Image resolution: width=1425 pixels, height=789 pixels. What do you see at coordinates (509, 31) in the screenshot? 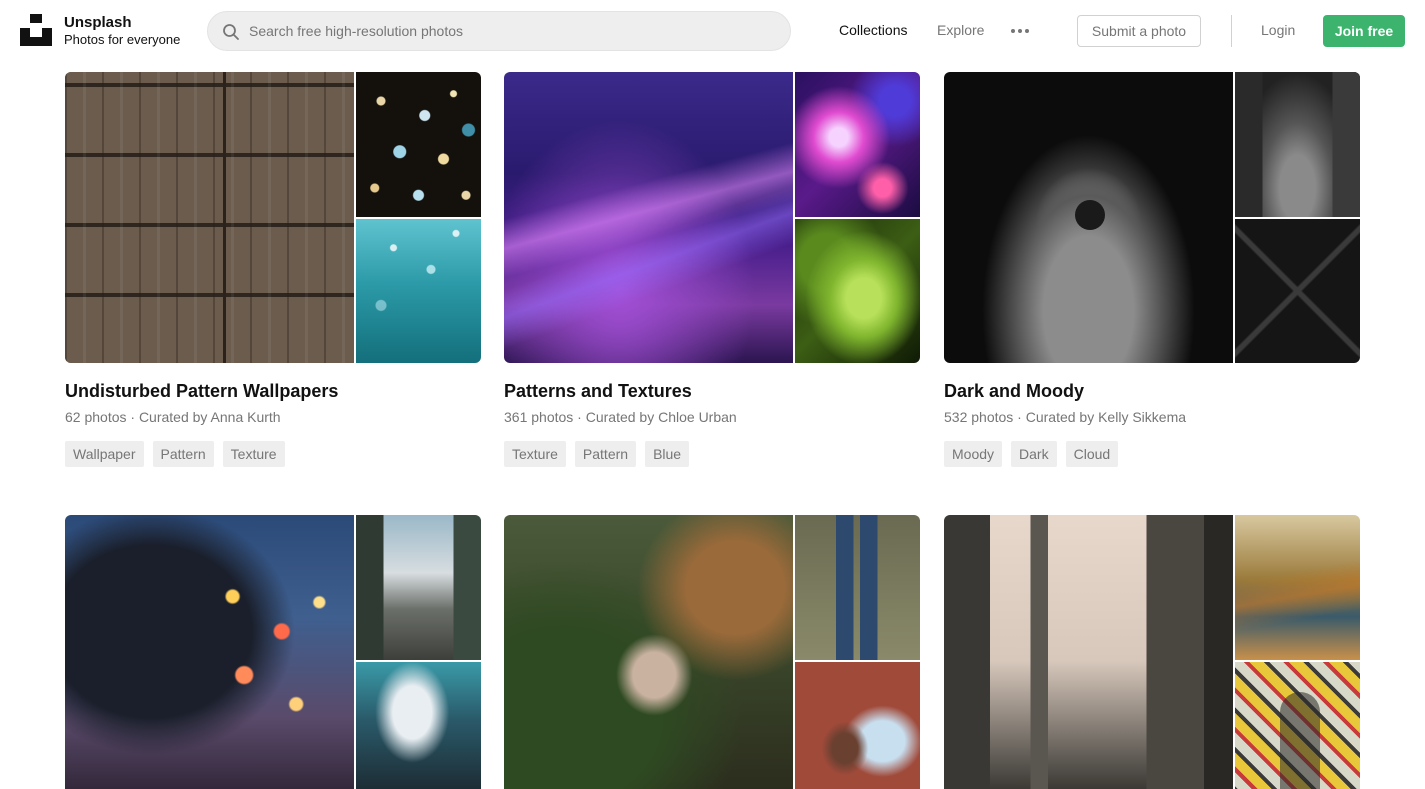
I see `search-input` at bounding box center [509, 31].